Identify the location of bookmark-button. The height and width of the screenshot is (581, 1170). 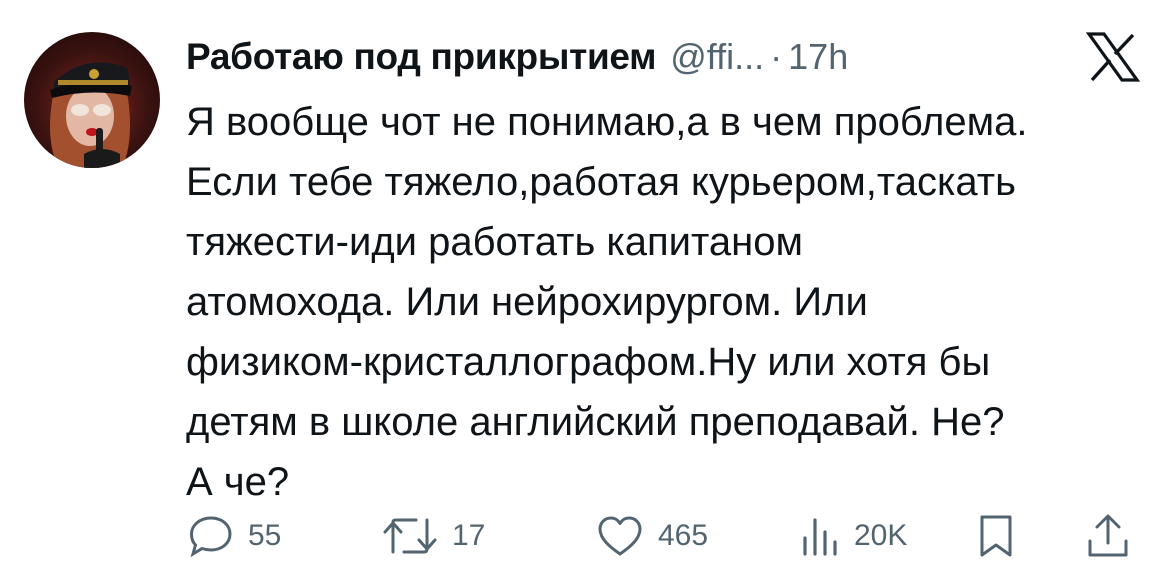
(996, 536).